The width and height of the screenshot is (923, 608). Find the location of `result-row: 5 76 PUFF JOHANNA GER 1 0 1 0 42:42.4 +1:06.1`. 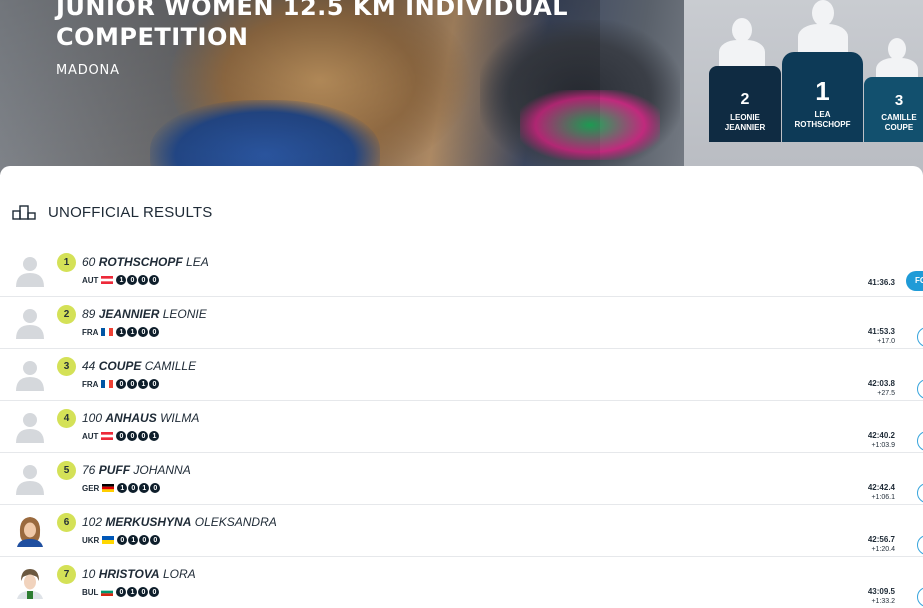

result-row: 5 76 PUFF JOHANNA GER 1 0 1 0 42:42.4 +1:06.1 is located at coordinates (461, 479).